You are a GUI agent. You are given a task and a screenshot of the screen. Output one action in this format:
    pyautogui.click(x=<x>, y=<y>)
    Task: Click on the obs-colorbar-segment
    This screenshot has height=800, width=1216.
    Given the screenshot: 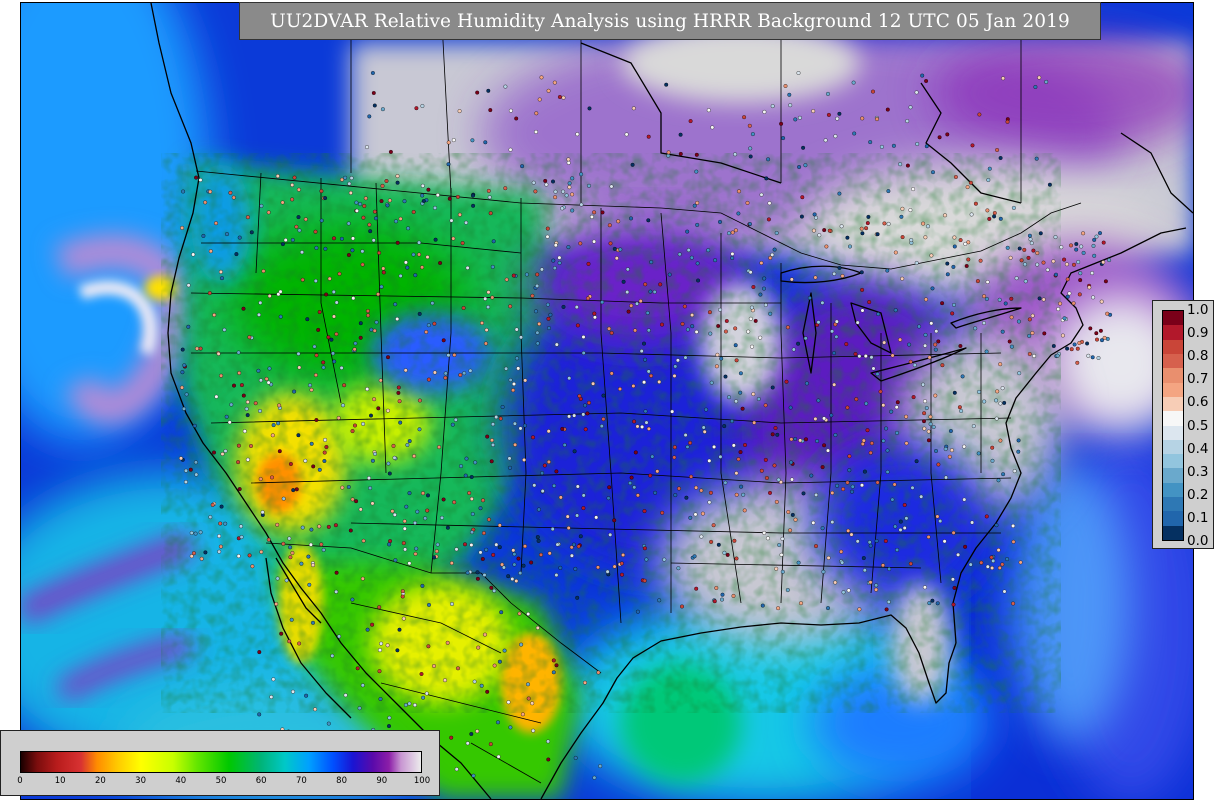 What is the action you would take?
    pyautogui.click(x=1173, y=447)
    